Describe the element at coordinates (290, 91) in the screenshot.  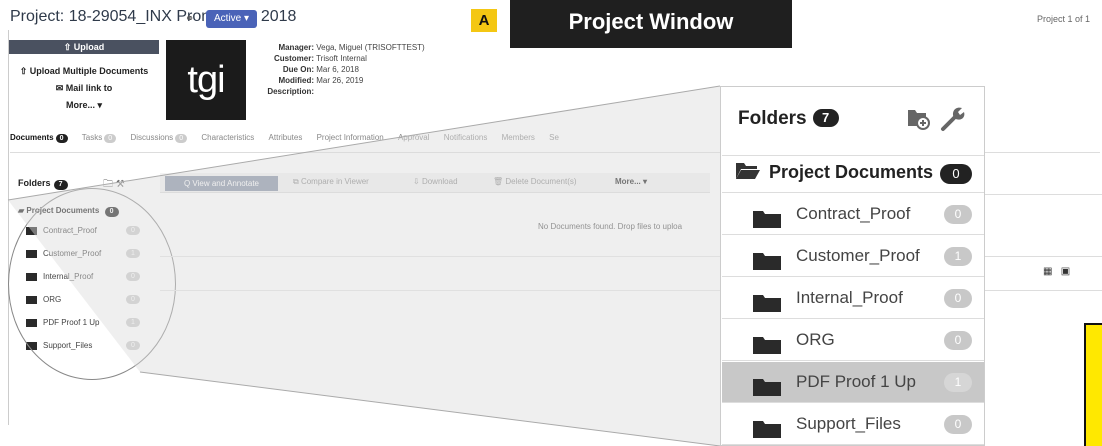
I see `description-label: Description:` at that location.